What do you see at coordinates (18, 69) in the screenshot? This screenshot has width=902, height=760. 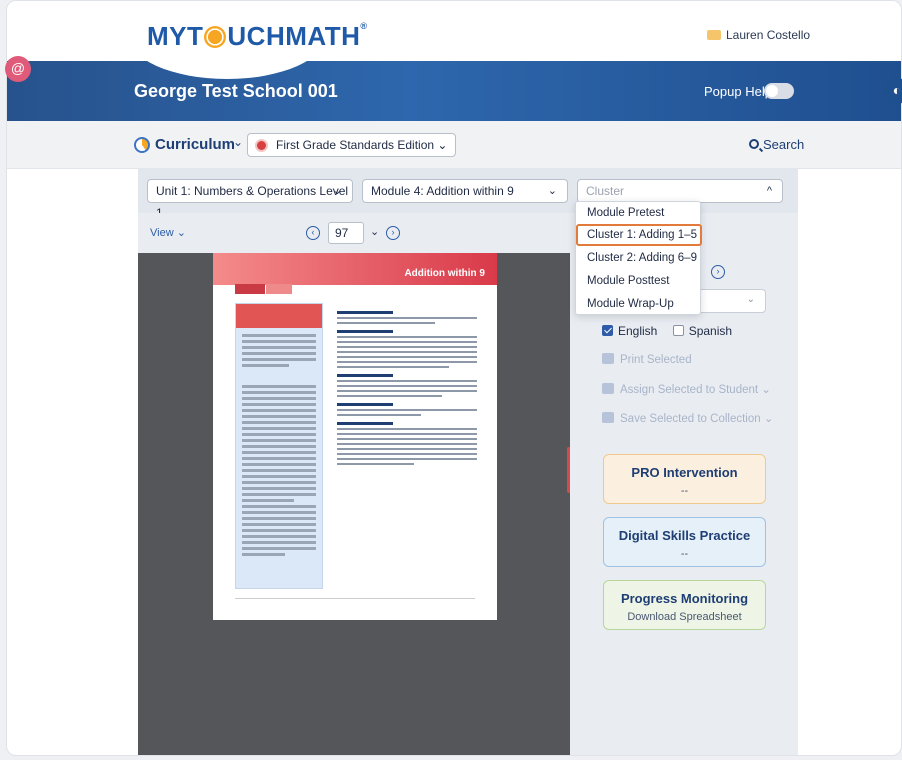 I see `side-chat-icon: @` at bounding box center [18, 69].